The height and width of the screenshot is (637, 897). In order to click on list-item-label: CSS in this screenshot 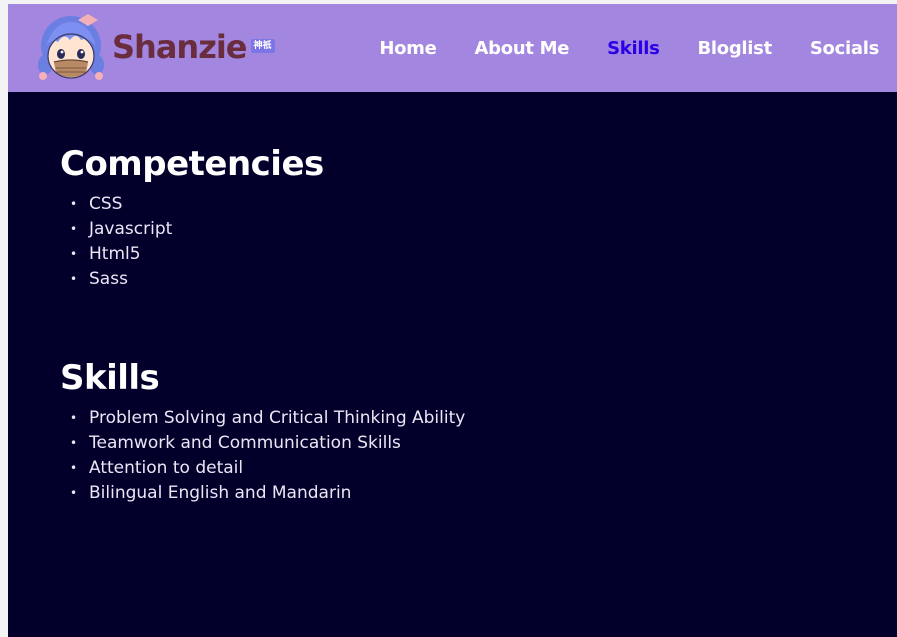, I will do `click(106, 204)`.